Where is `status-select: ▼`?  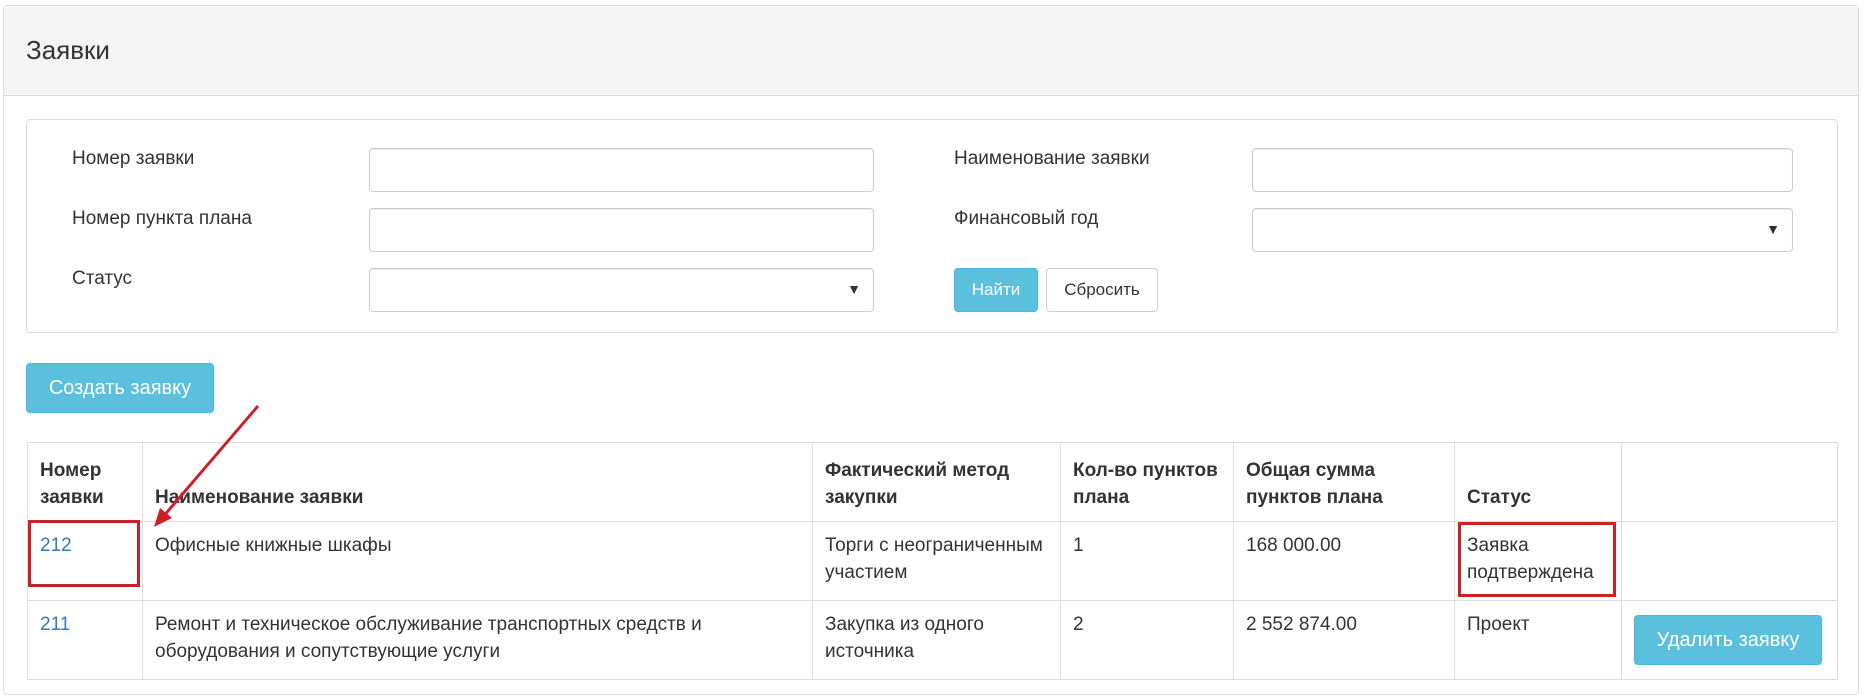 status-select: ▼ is located at coordinates (621, 290).